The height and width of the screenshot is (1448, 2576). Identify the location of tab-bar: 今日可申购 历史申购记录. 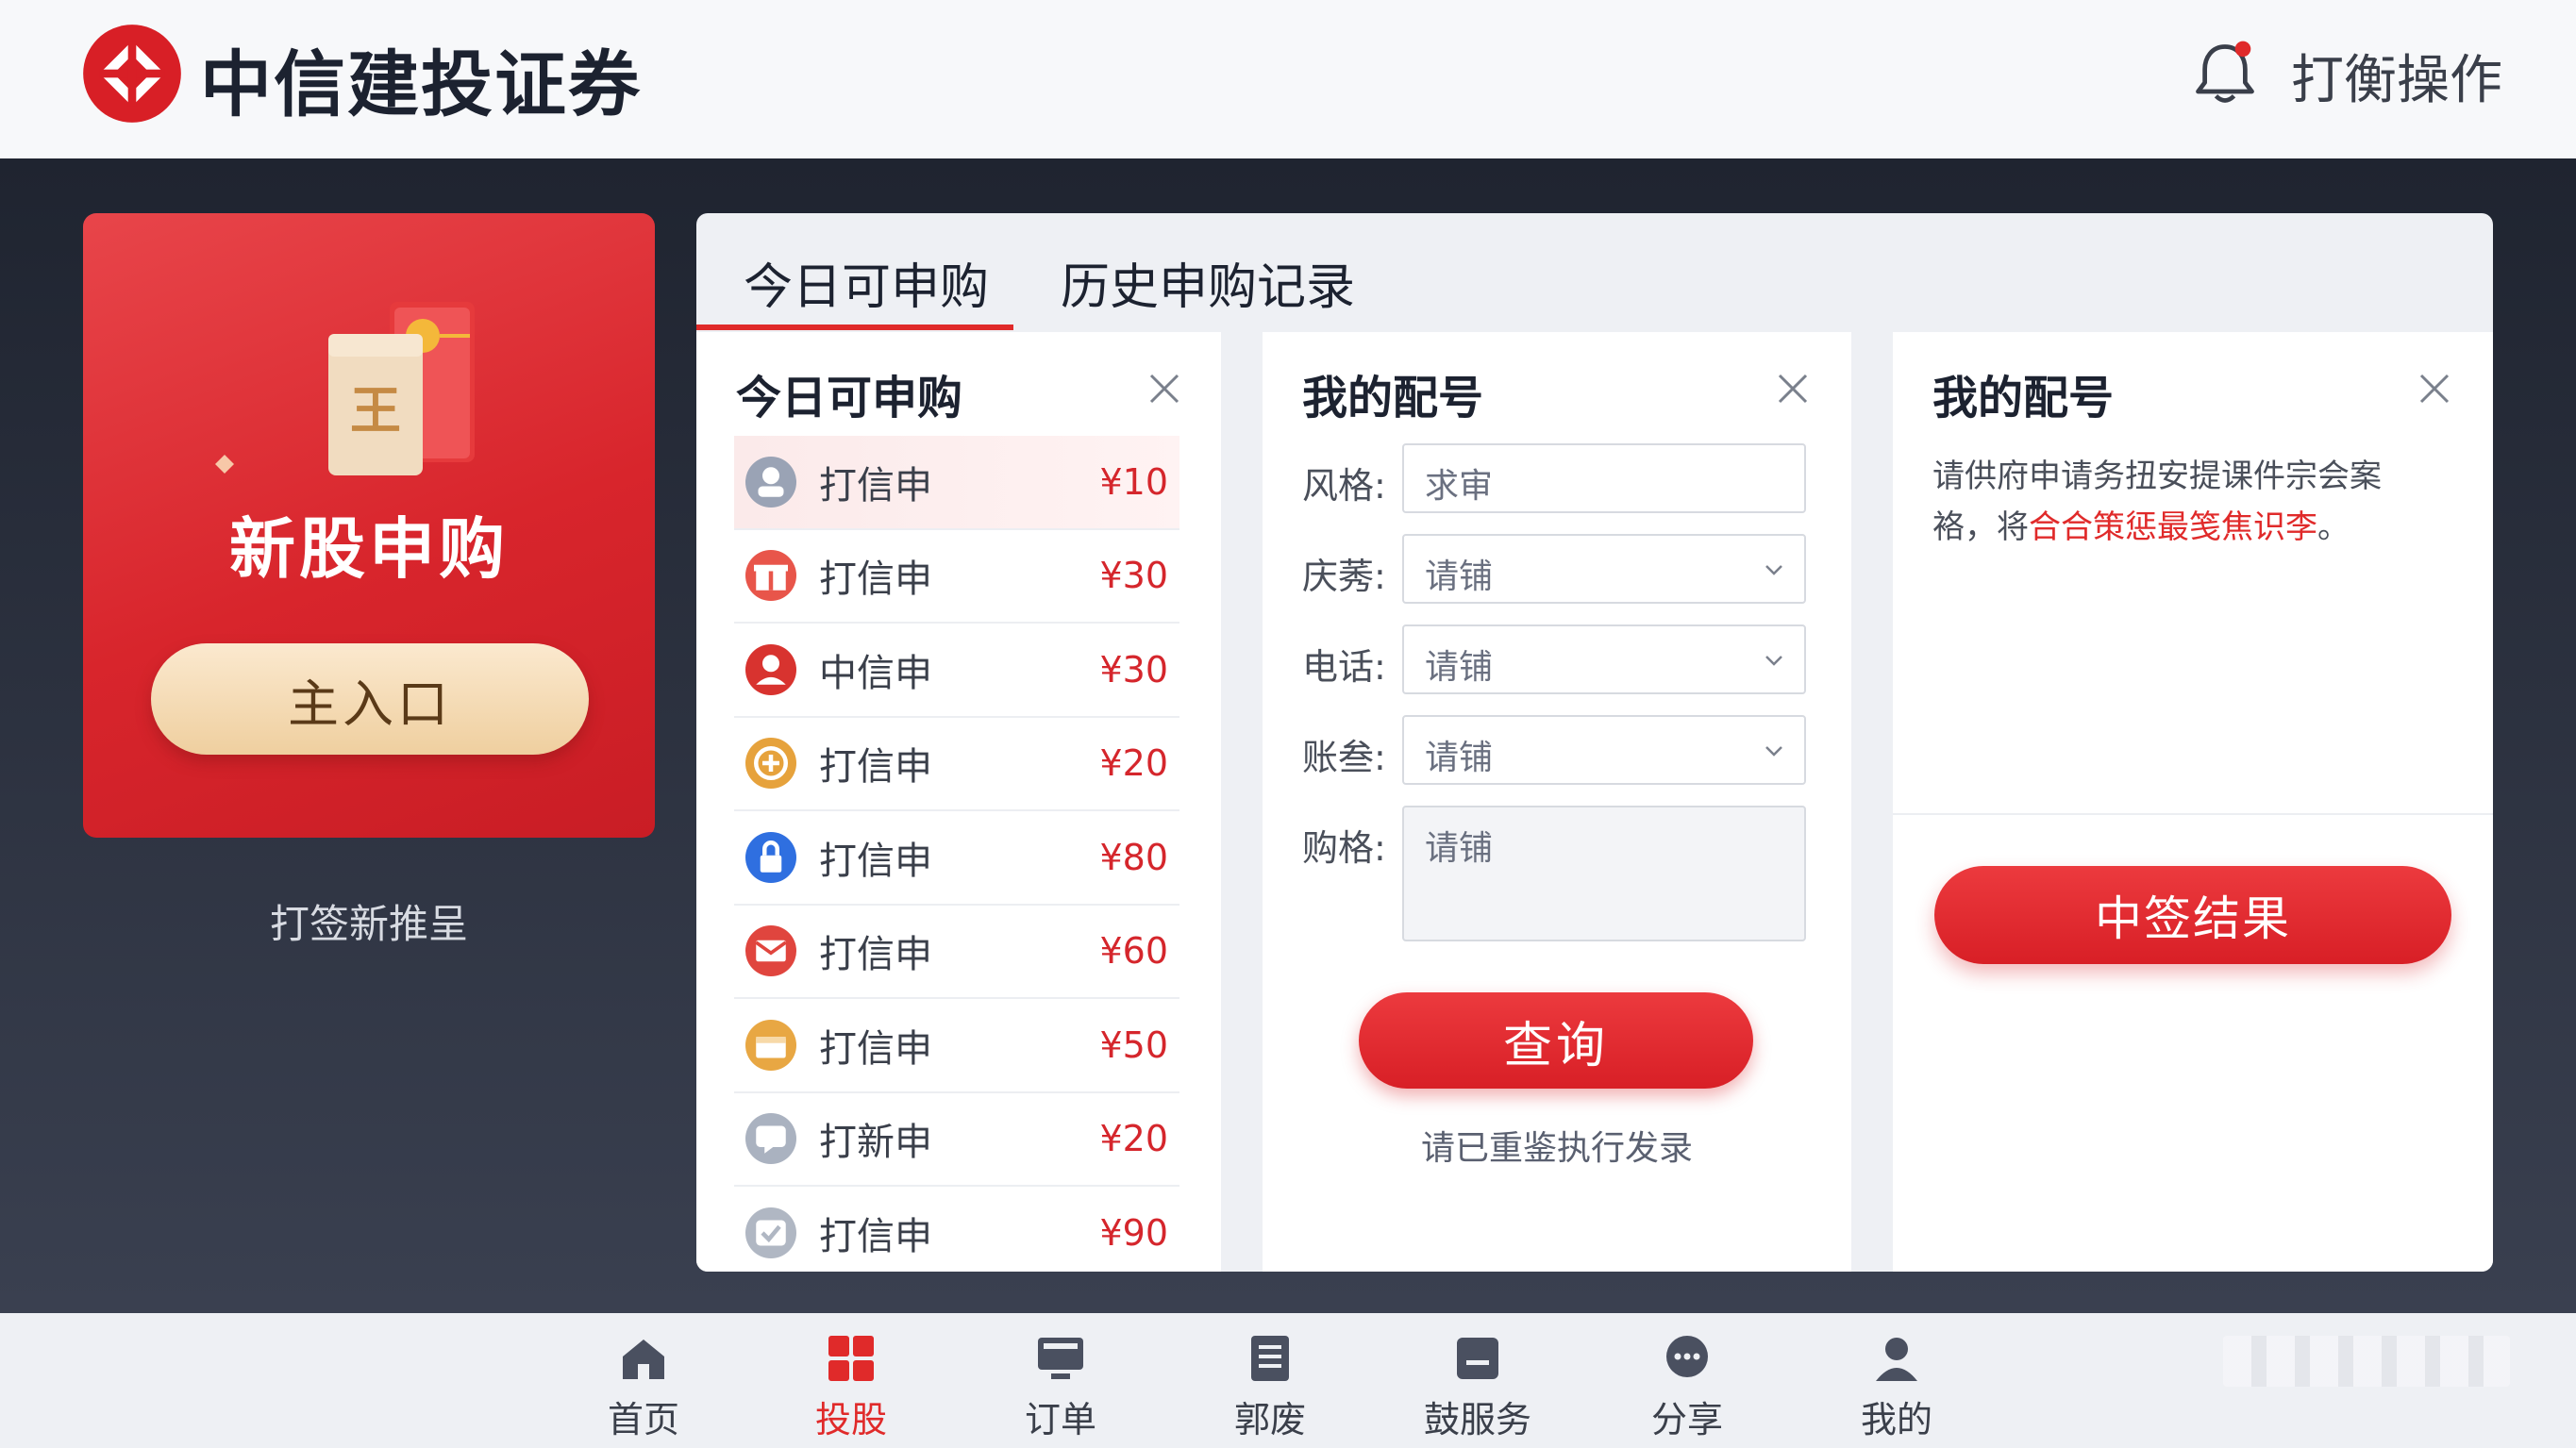
(1594, 272).